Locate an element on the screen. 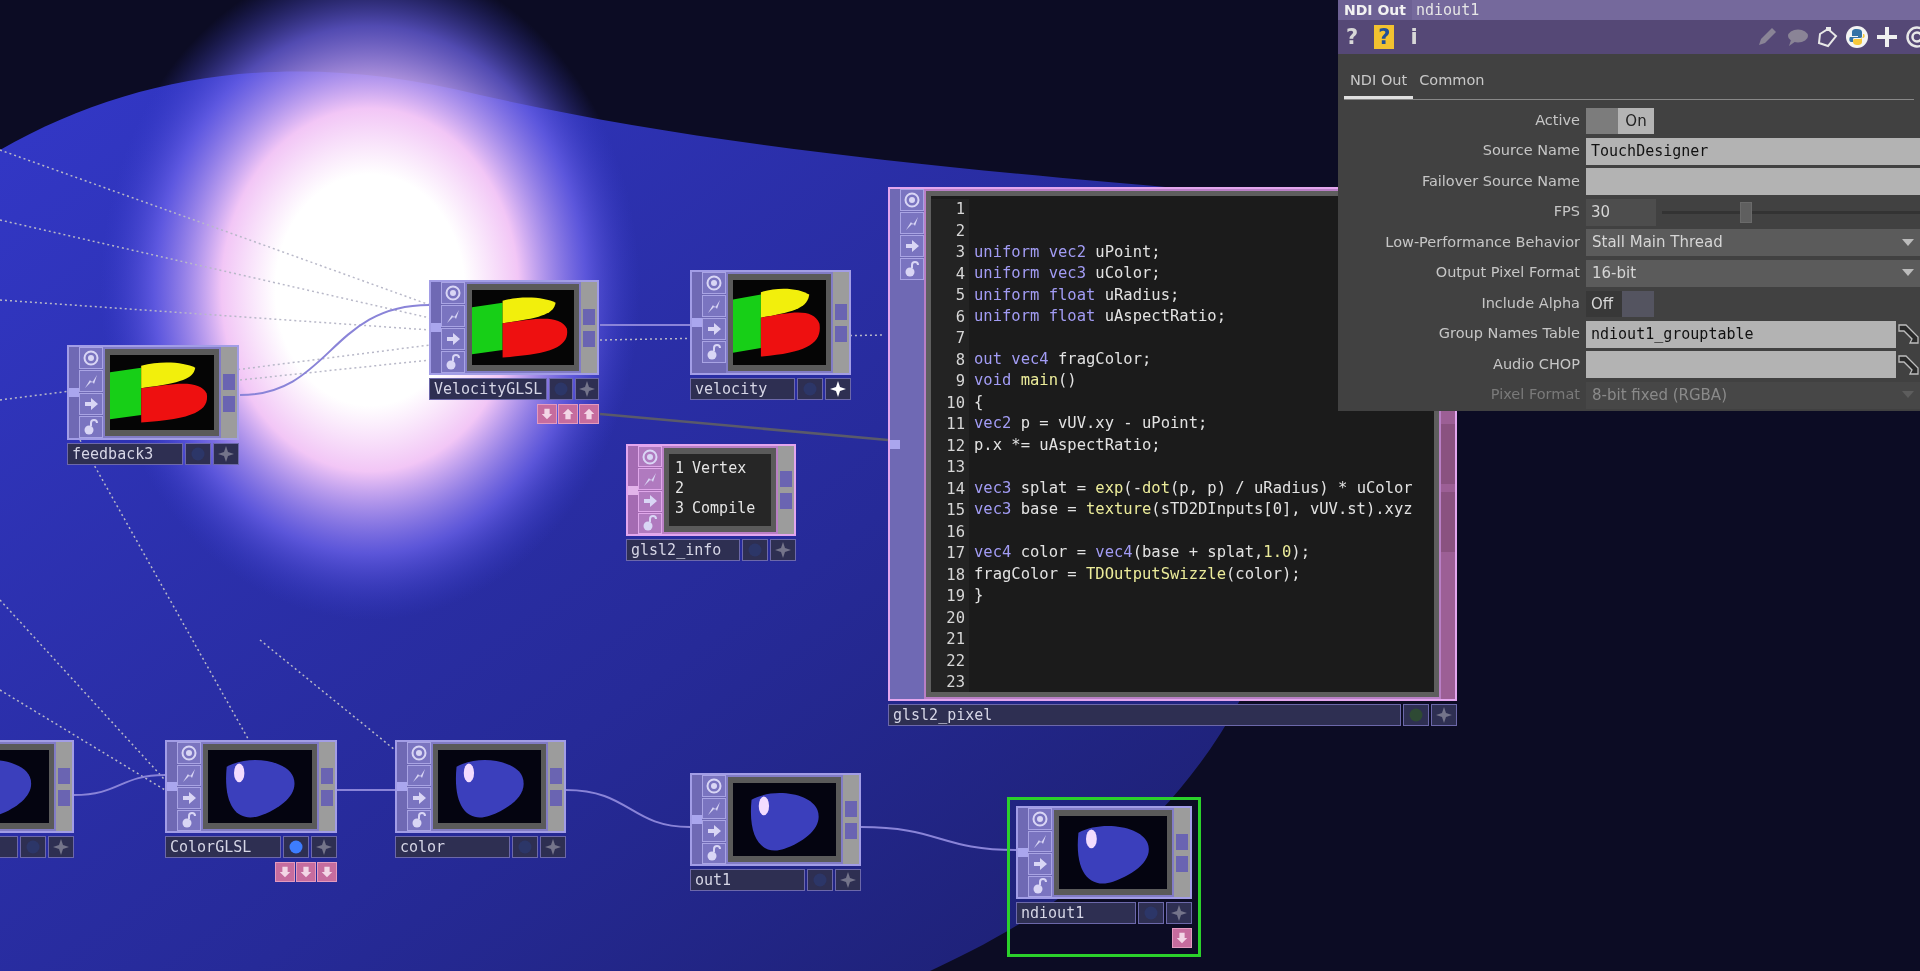  toggle-button: Off is located at coordinates (1620, 303).